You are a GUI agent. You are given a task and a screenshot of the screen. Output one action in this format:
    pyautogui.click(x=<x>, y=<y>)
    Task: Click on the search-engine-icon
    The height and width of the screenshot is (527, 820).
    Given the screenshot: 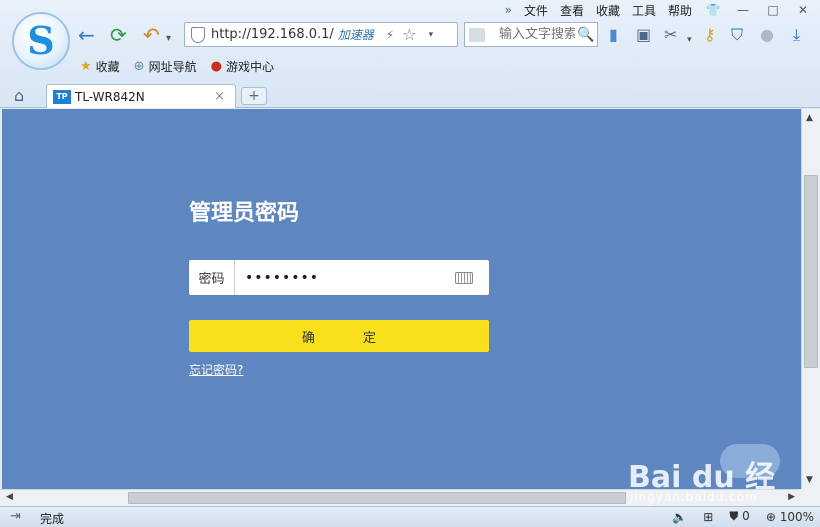 What is the action you would take?
    pyautogui.click(x=477, y=34)
    